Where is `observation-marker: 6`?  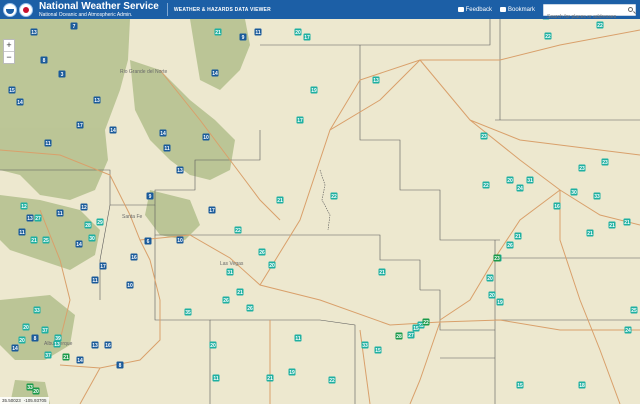 observation-marker: 6 is located at coordinates (148, 241).